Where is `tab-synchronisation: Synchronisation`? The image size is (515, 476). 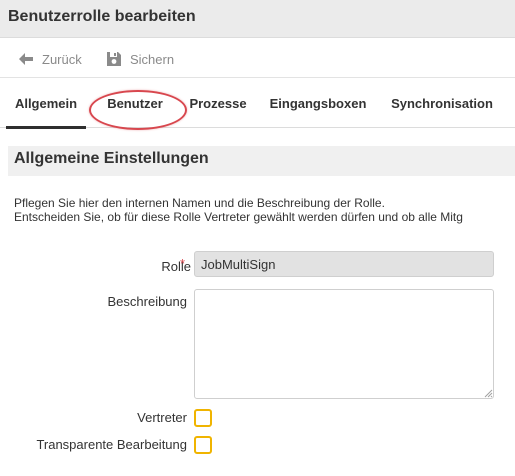 tab-synchronisation: Synchronisation is located at coordinates (442, 103).